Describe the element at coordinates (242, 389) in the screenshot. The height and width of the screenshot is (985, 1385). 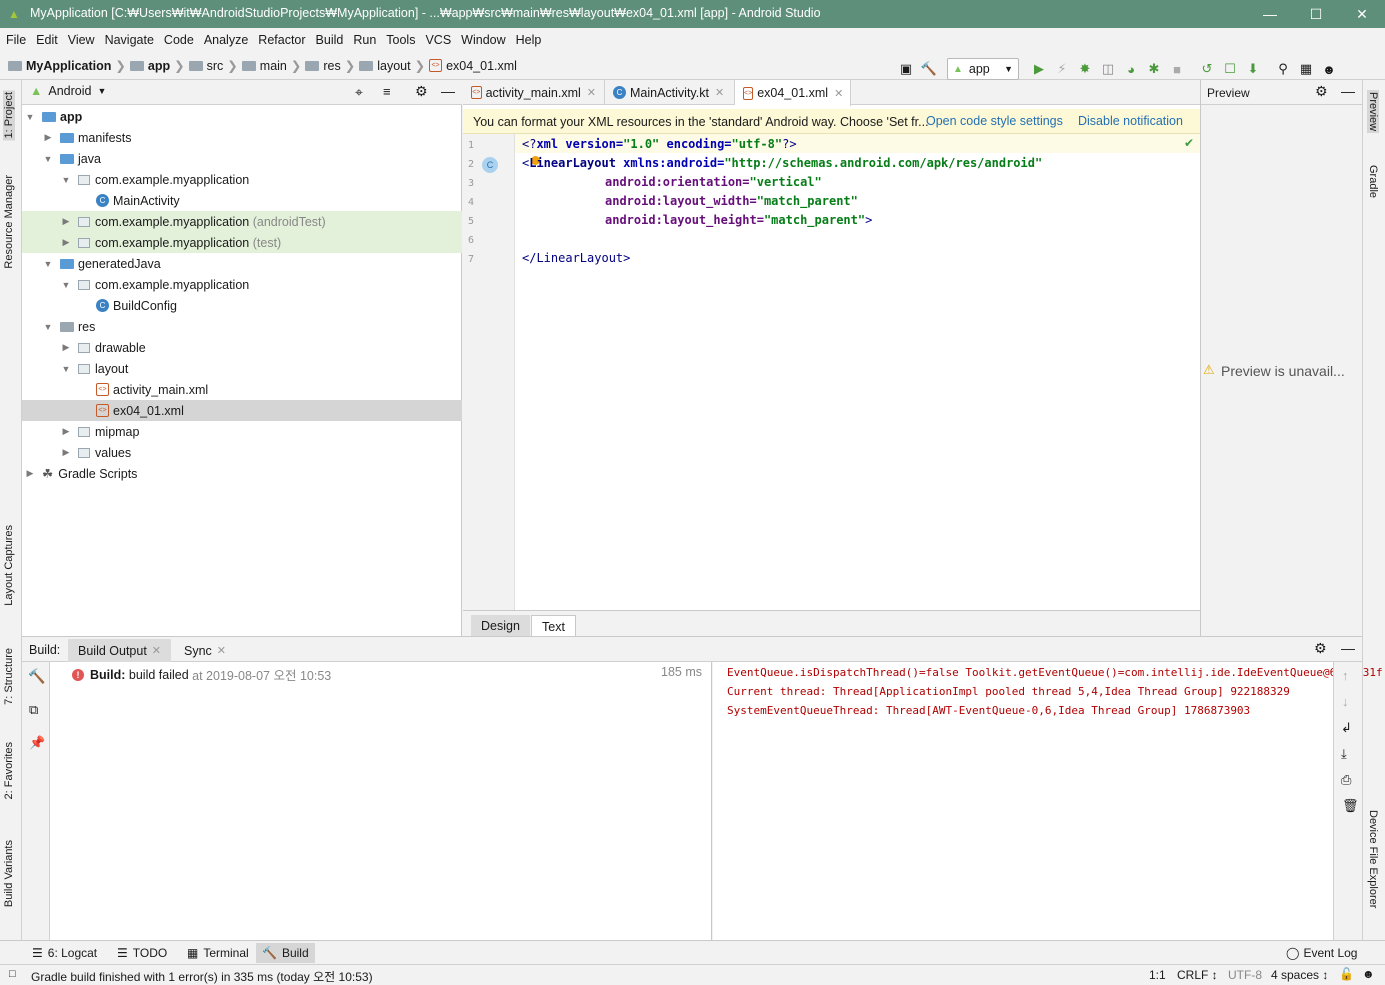
I see `tree-item-activity-main-xml: <> activity_main.xml` at that location.